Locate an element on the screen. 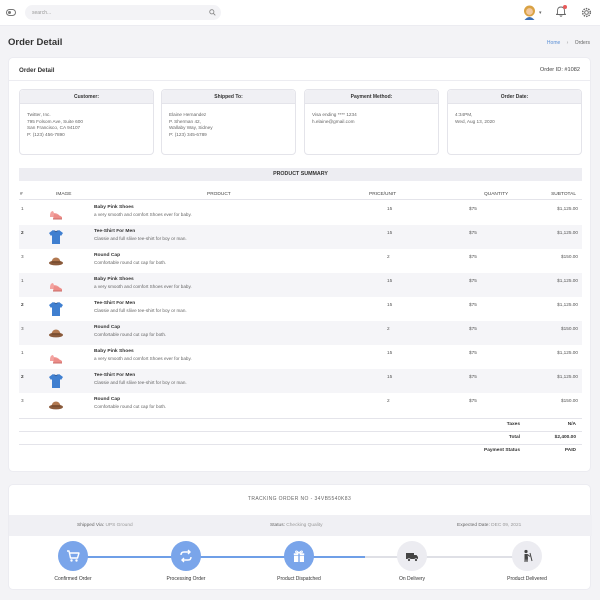  gear-icon is located at coordinates (586, 12).